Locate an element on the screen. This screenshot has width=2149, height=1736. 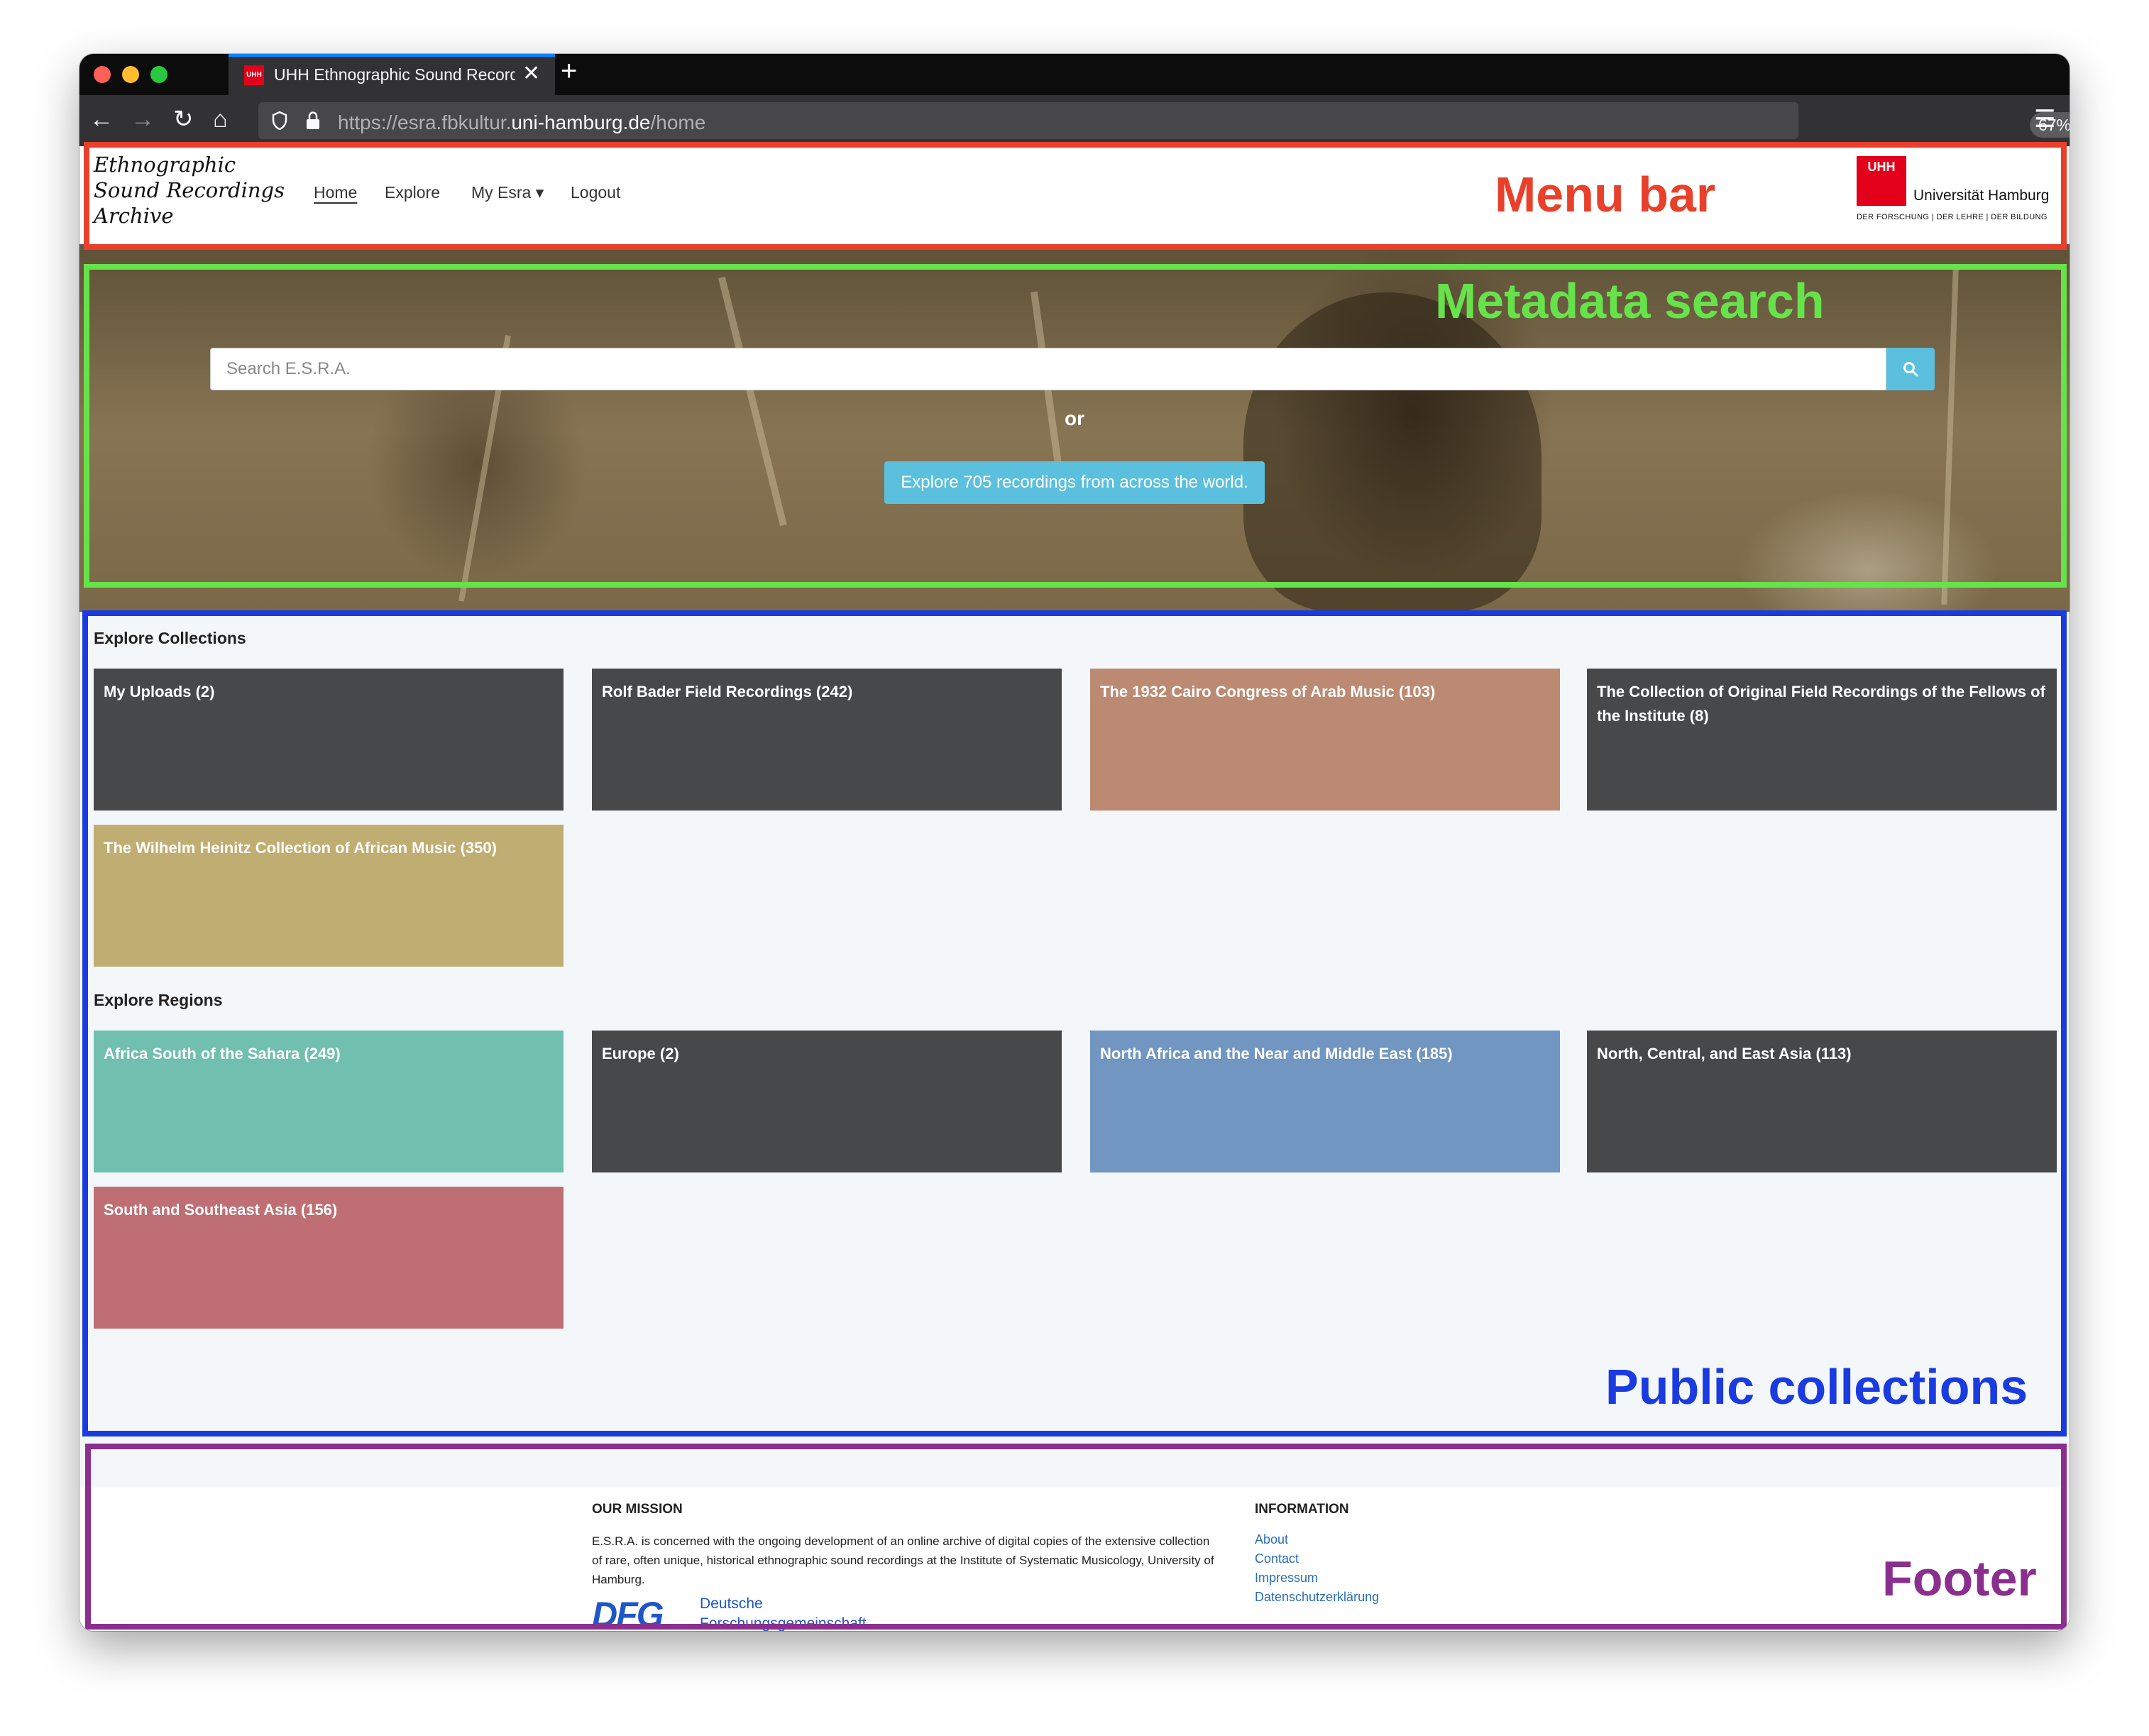
uhh-favicon-icon: UHH is located at coordinates (254, 75).